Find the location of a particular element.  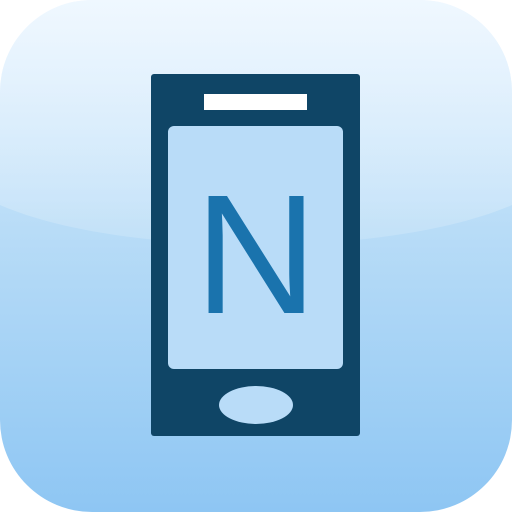

screen-letter: N is located at coordinates (256, 255).